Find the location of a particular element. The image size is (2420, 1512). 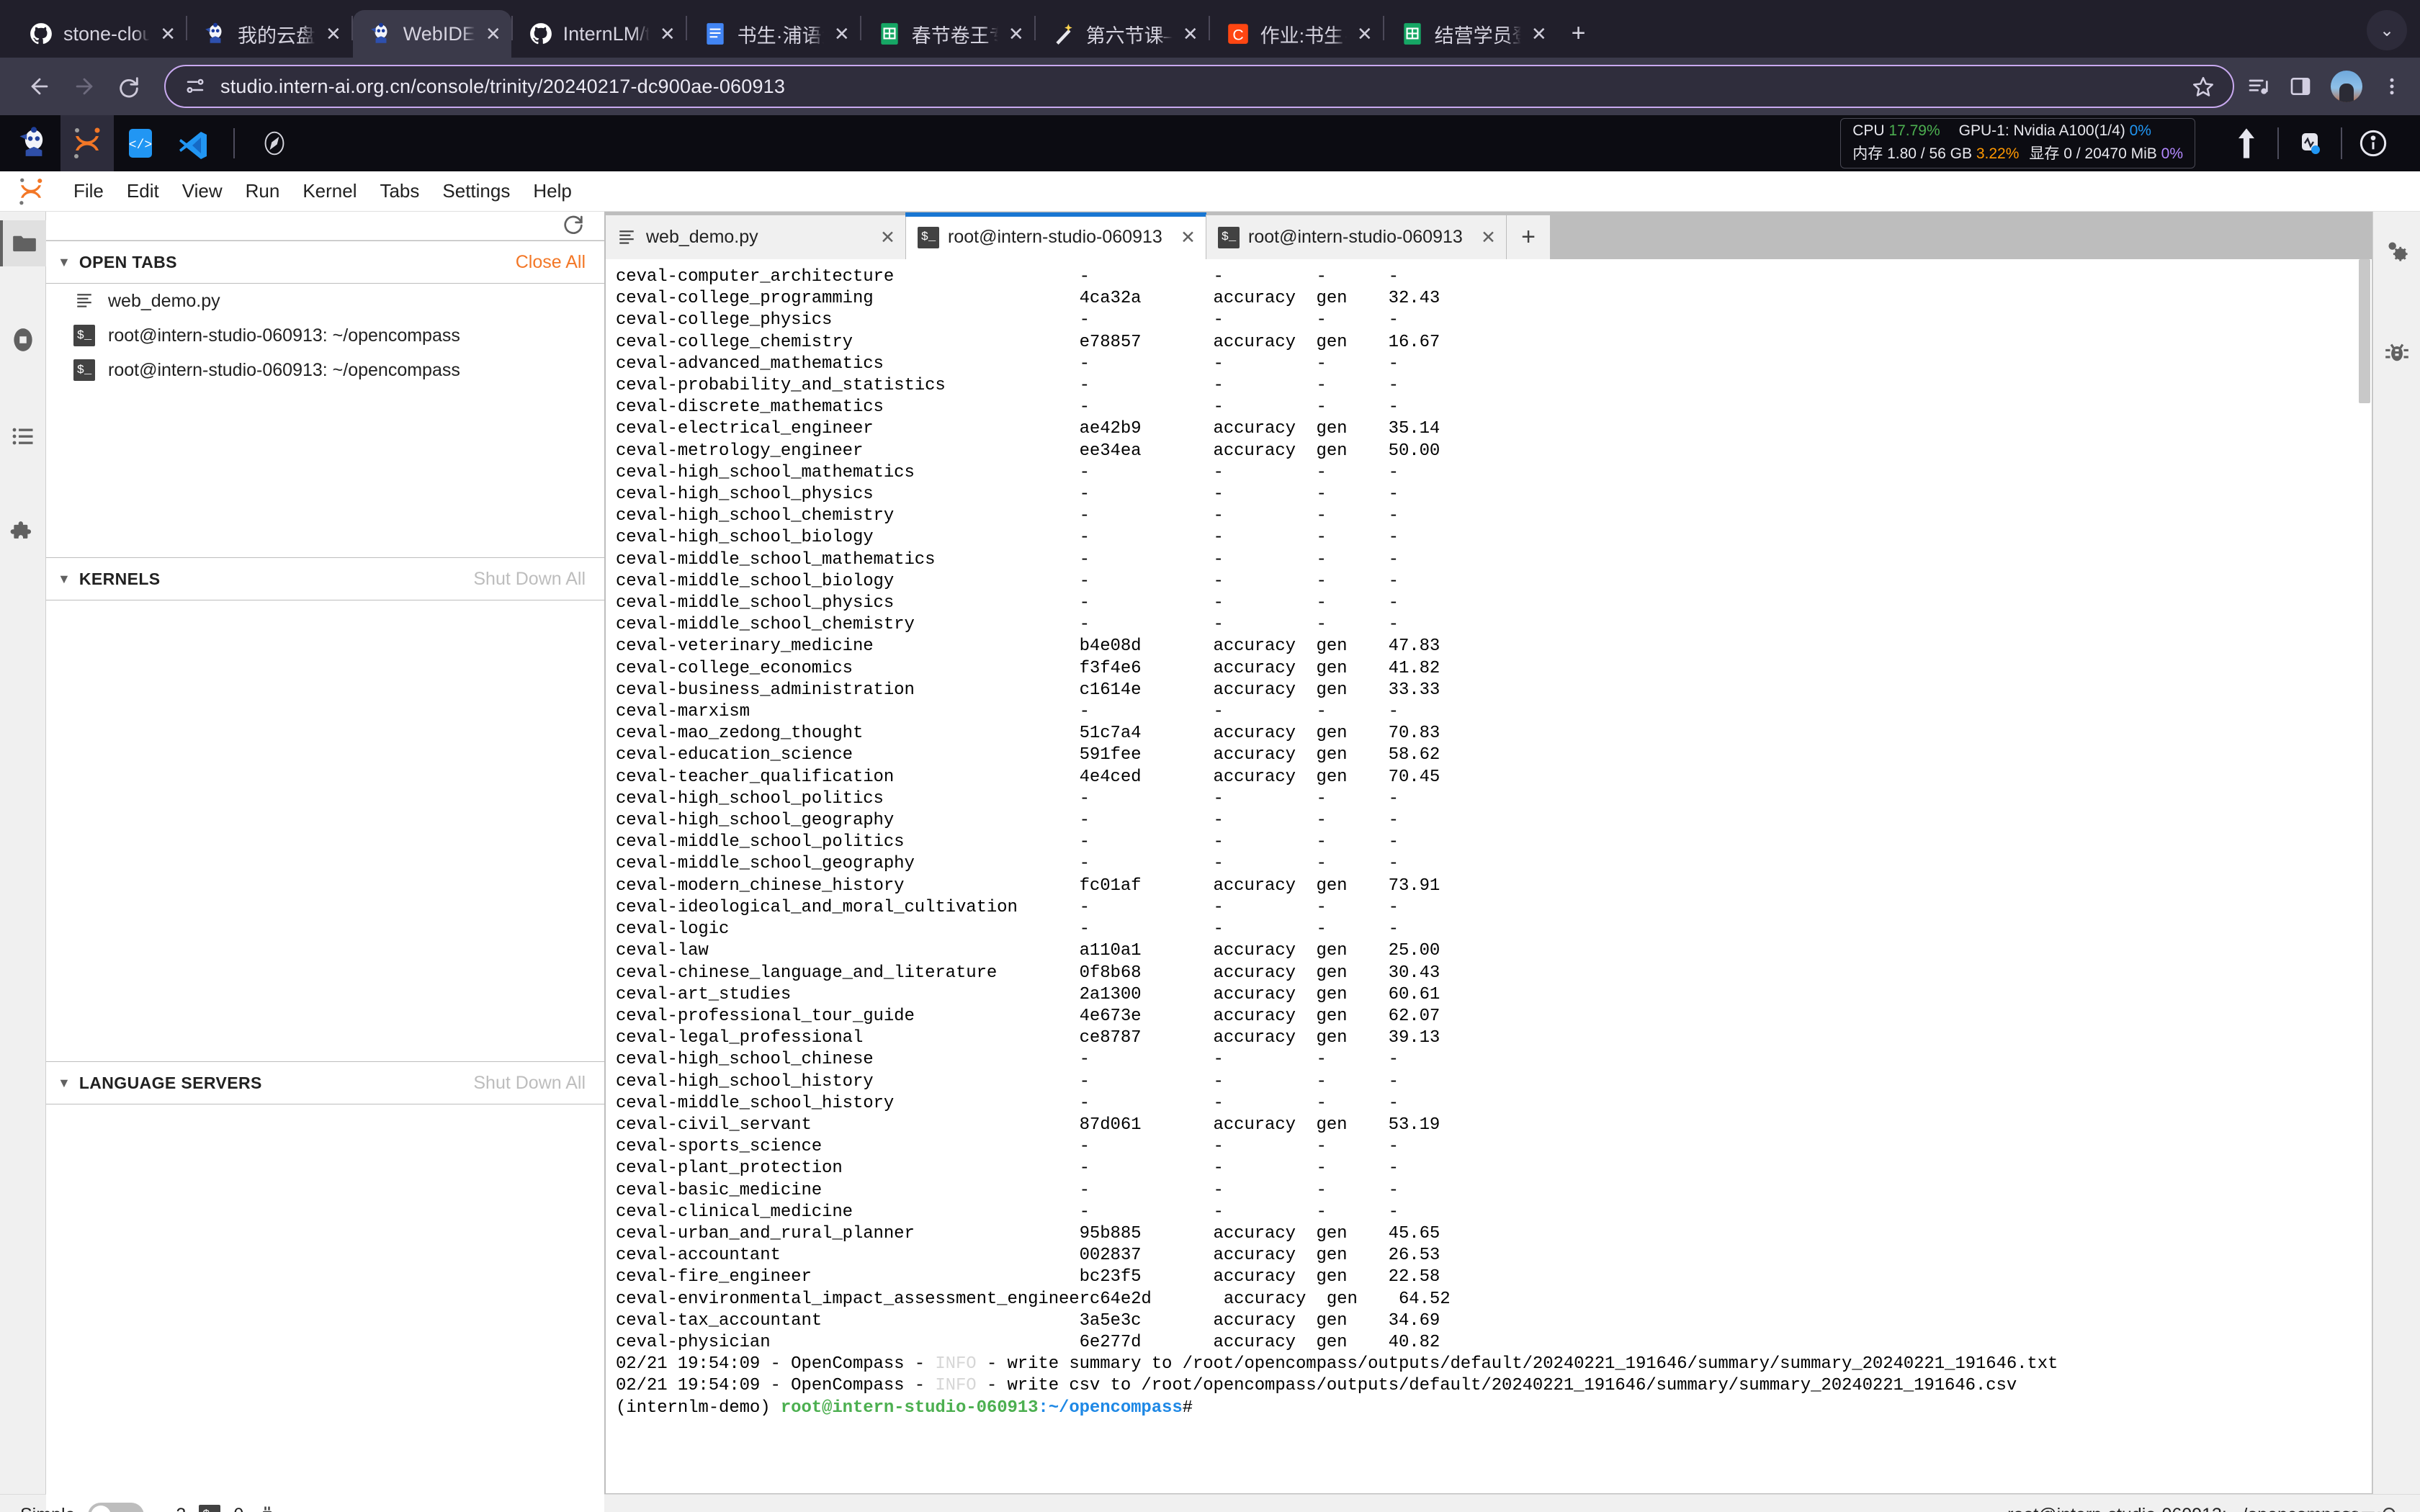

browser-tab: stone-cloud ✕ is located at coordinates (99, 34).